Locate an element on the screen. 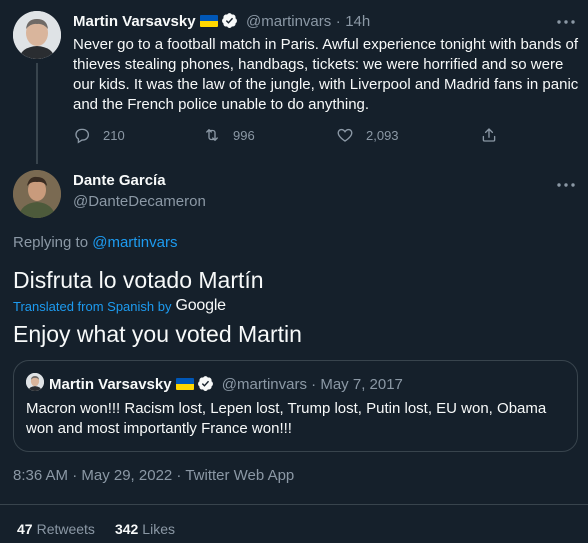 Image resolution: width=588 pixels, height=543 pixels. engagement-stats: 47 Retweets 342 Likes is located at coordinates (96, 529).